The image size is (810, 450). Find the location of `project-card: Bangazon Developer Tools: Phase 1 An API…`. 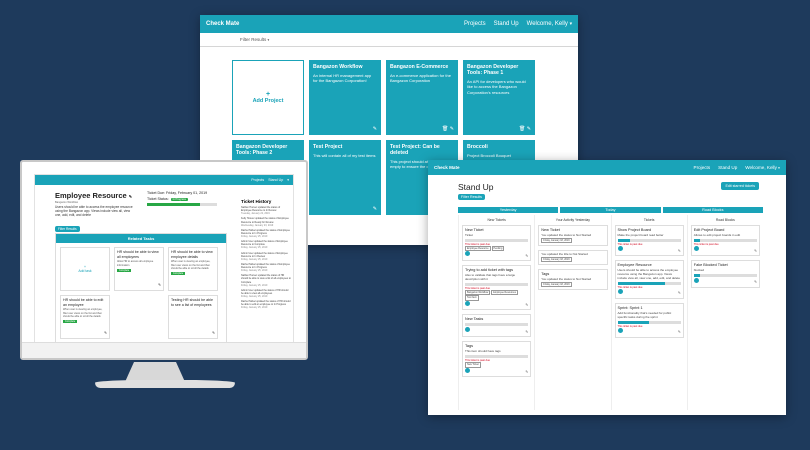

project-card: Bangazon Developer Tools: Phase 1 An API… is located at coordinates (499, 97).